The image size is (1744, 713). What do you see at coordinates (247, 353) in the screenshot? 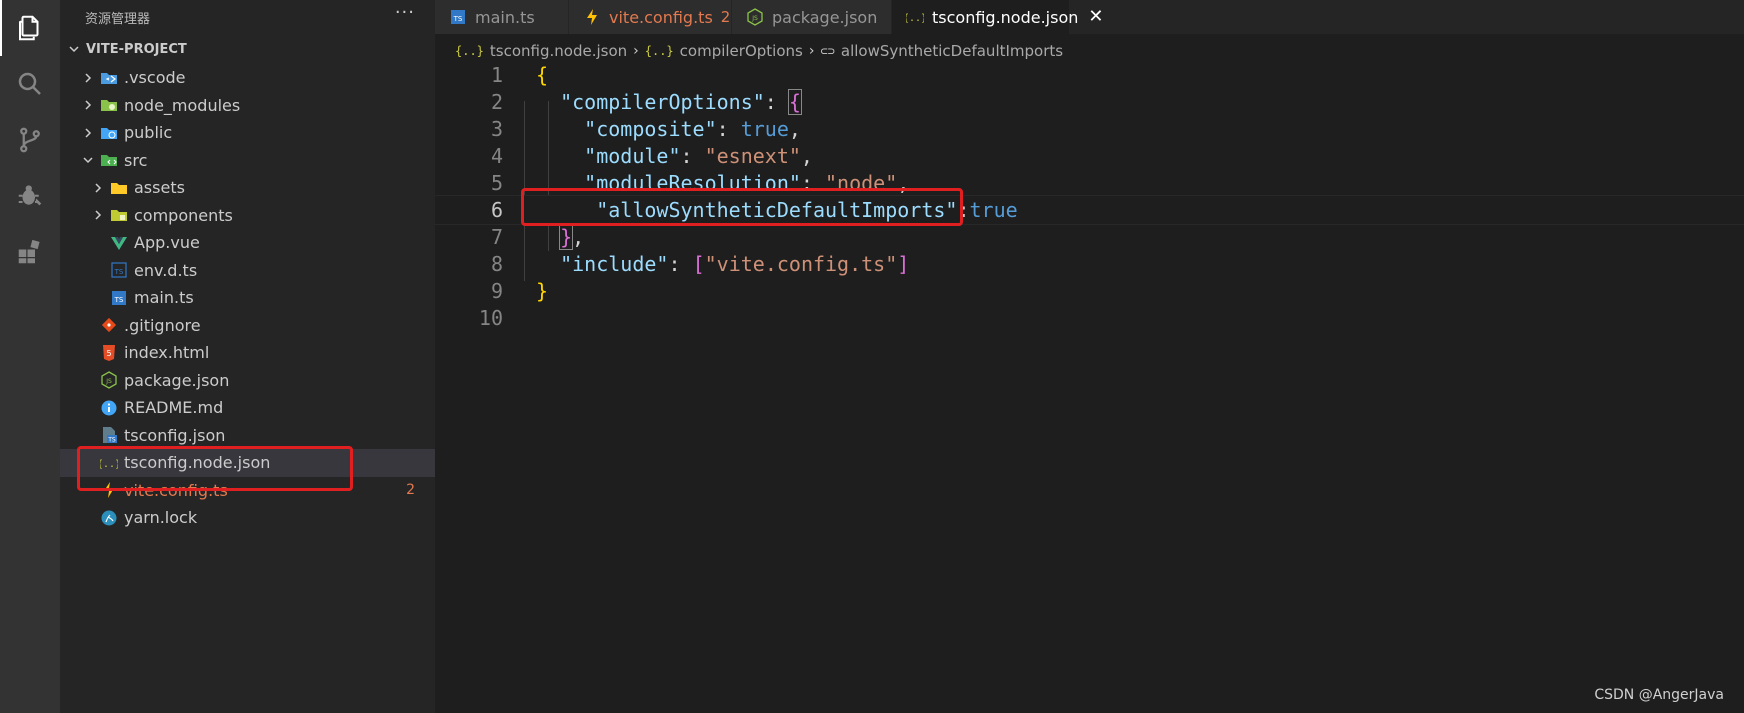
I see `file-item-index-html: 5 index.html` at bounding box center [247, 353].